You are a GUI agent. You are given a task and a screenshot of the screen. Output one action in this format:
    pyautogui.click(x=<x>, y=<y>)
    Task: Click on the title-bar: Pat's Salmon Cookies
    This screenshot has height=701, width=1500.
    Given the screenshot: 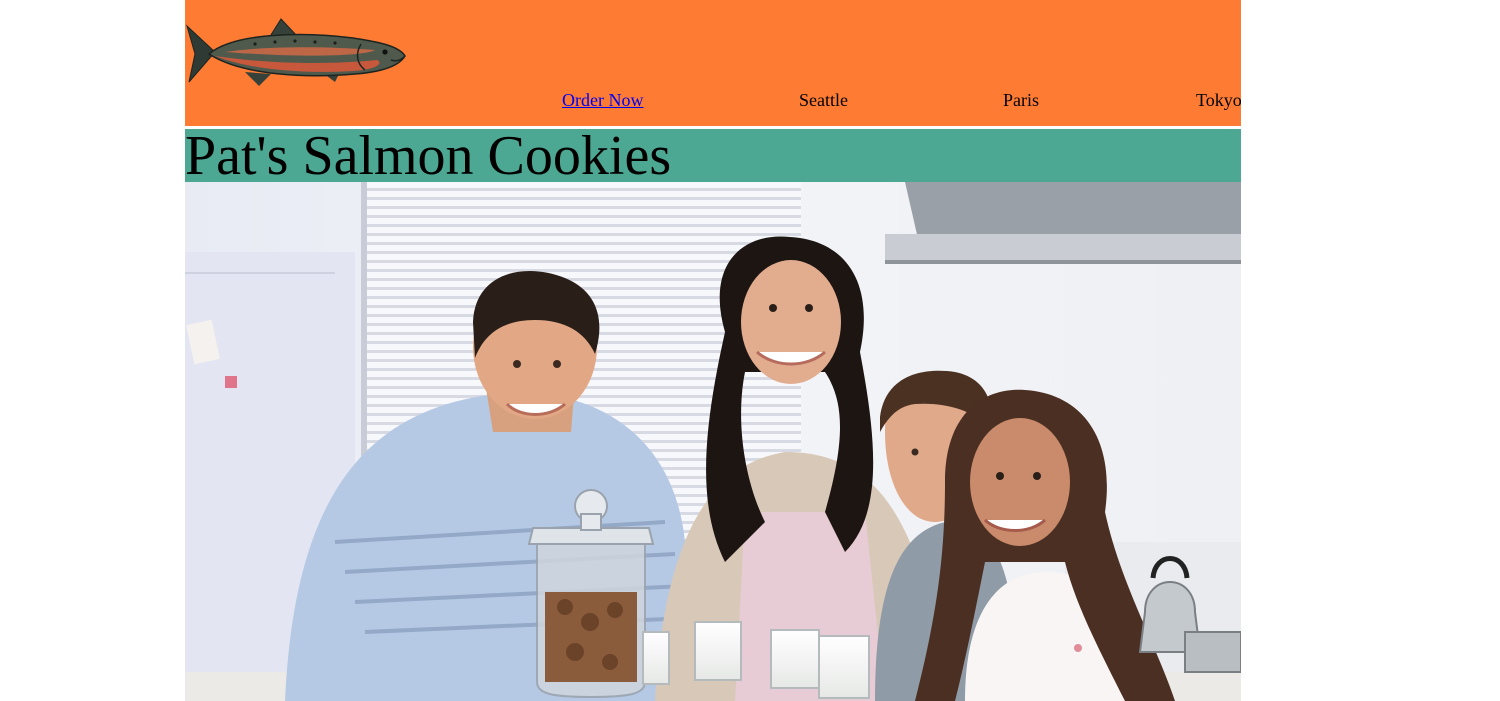 What is the action you would take?
    pyautogui.click(x=713, y=155)
    